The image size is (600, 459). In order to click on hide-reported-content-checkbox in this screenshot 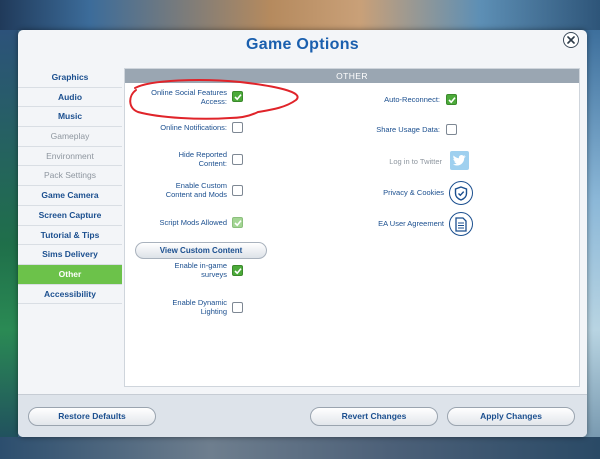, I will do `click(237, 159)`.